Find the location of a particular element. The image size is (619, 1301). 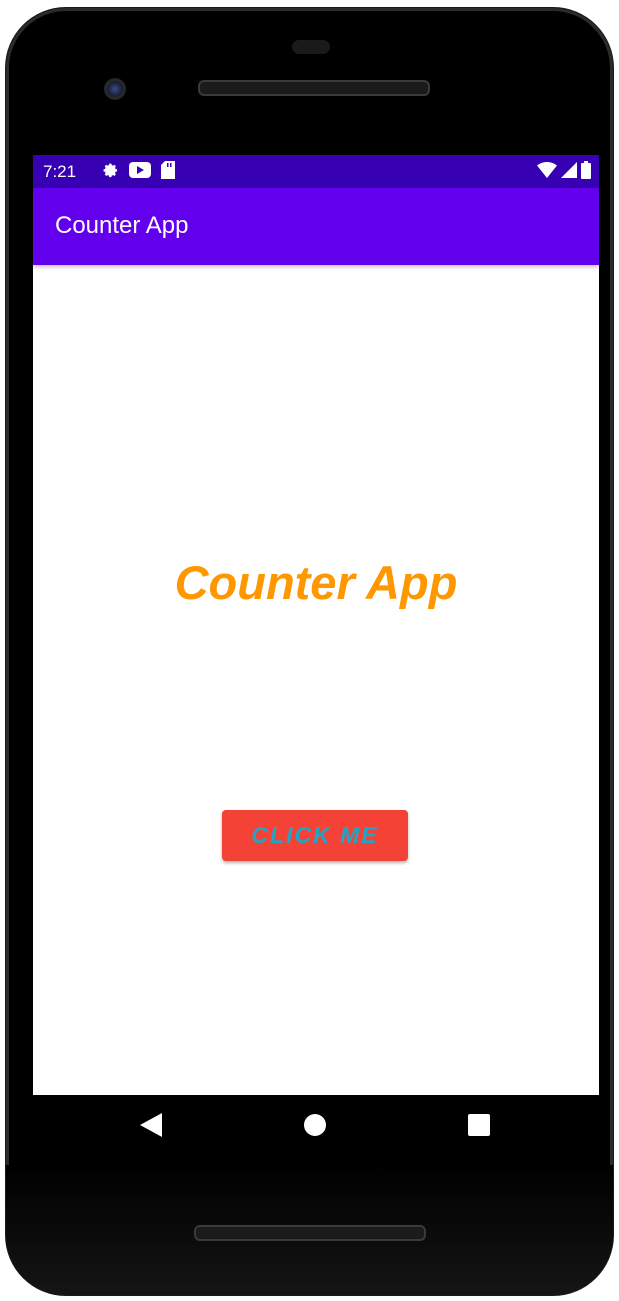

notification-icons is located at coordinates (138, 172).